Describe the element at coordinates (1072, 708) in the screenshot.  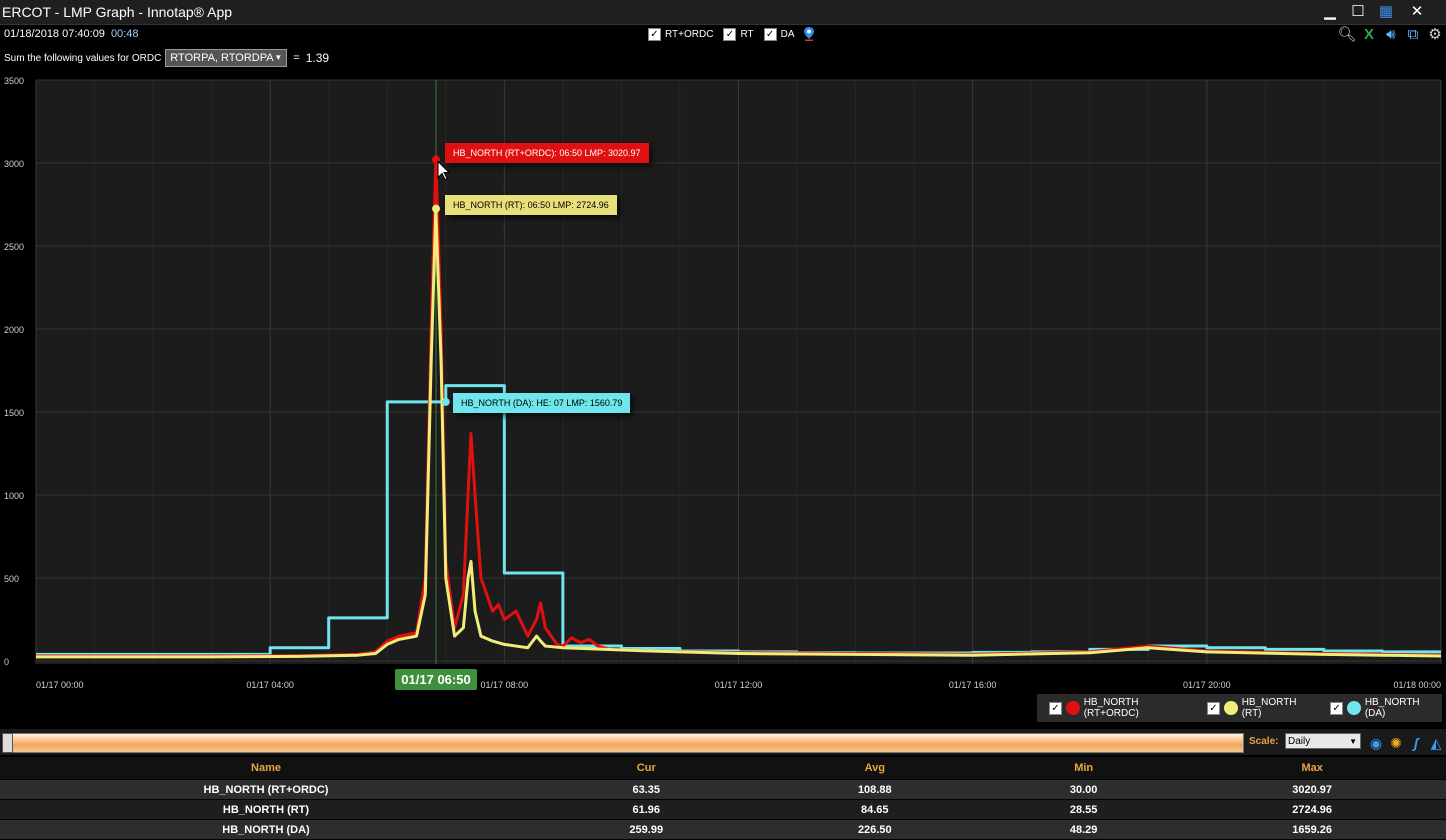
I see `legend-dot-rt-ordc` at that location.